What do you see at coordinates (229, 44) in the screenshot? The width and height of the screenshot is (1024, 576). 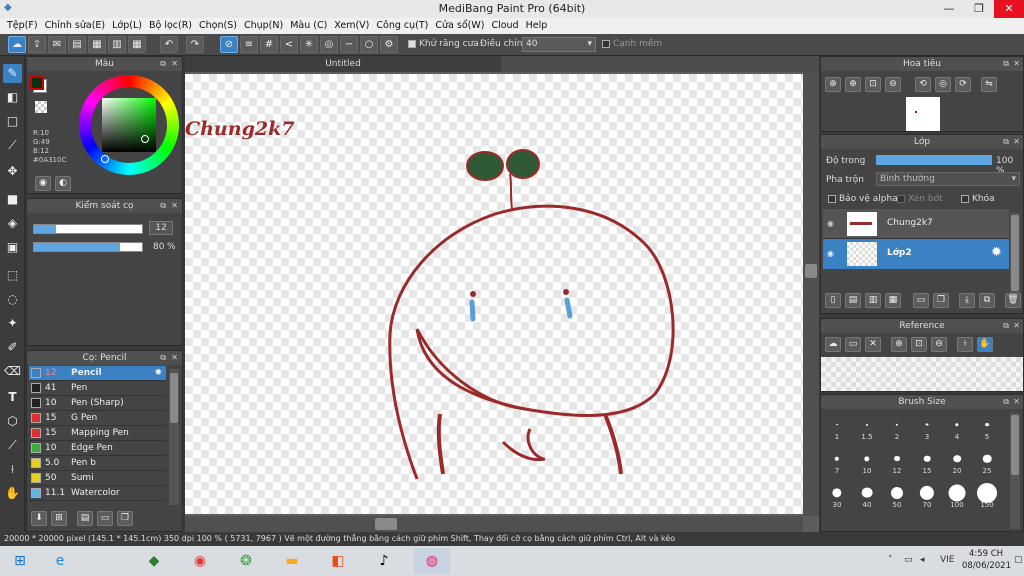 I see `snap-off-icon: ⊘` at bounding box center [229, 44].